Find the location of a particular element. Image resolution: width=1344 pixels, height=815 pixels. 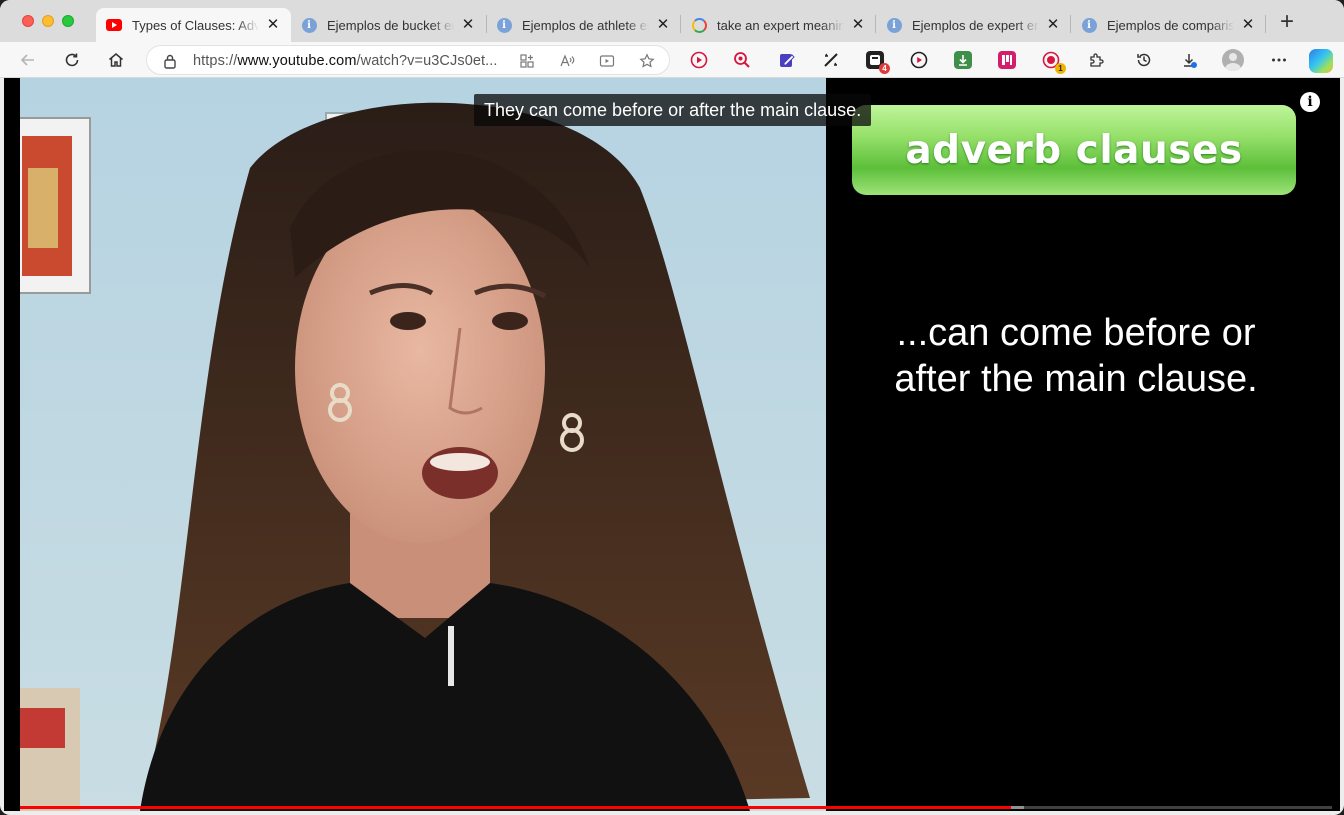

youtube-icon is located at coordinates (114, 25).